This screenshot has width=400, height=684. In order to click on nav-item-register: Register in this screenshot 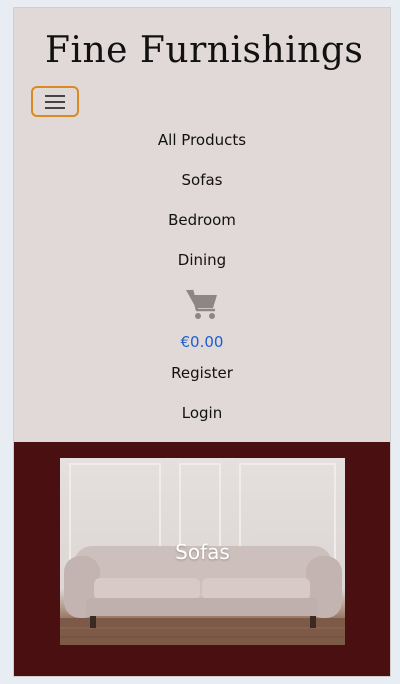, I will do `click(202, 373)`.